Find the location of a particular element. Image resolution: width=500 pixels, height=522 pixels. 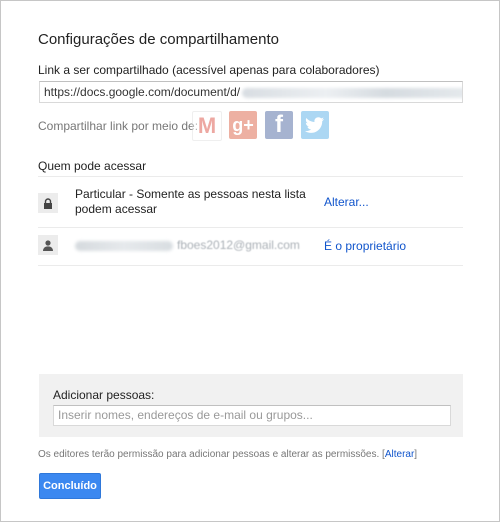

twitter-icon is located at coordinates (315, 125).